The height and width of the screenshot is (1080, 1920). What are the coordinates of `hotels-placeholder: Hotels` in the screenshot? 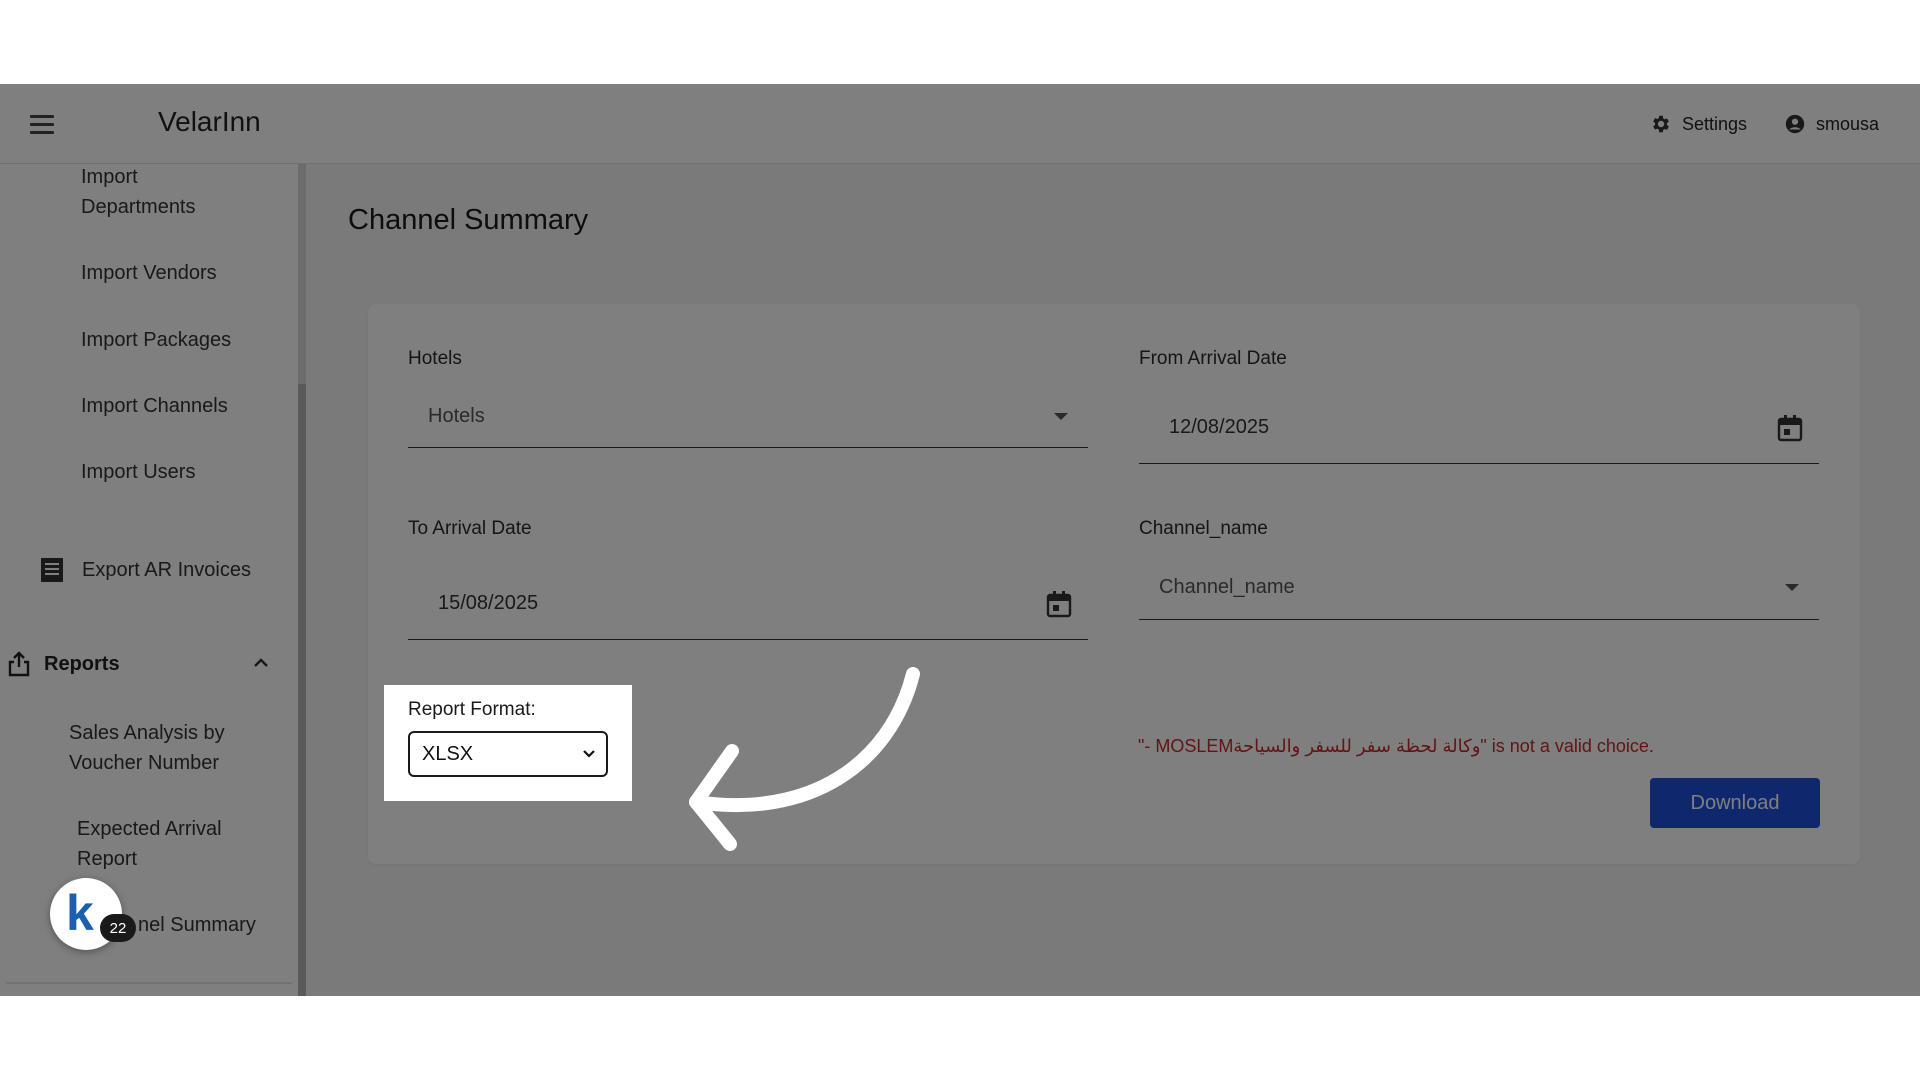 It's located at (456, 416).